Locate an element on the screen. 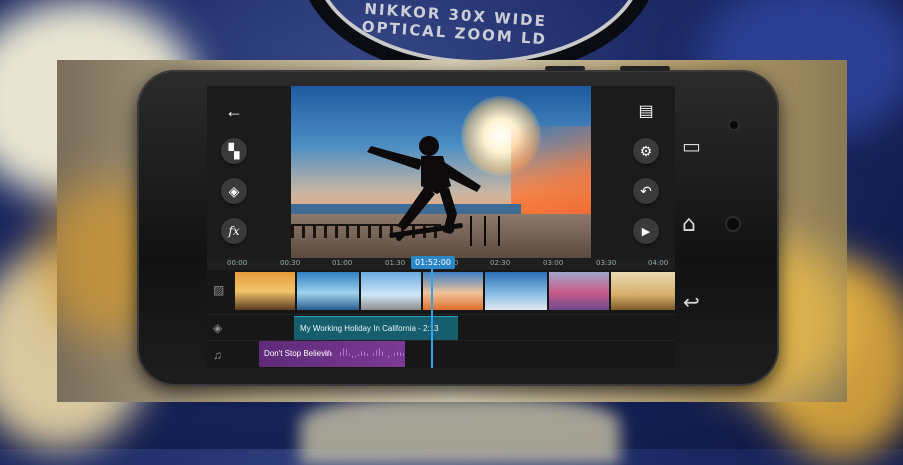 Image resolution: width=903 pixels, height=465 pixels. left-toolbar: ← ▚ ◈ fx is located at coordinates (249, 172).